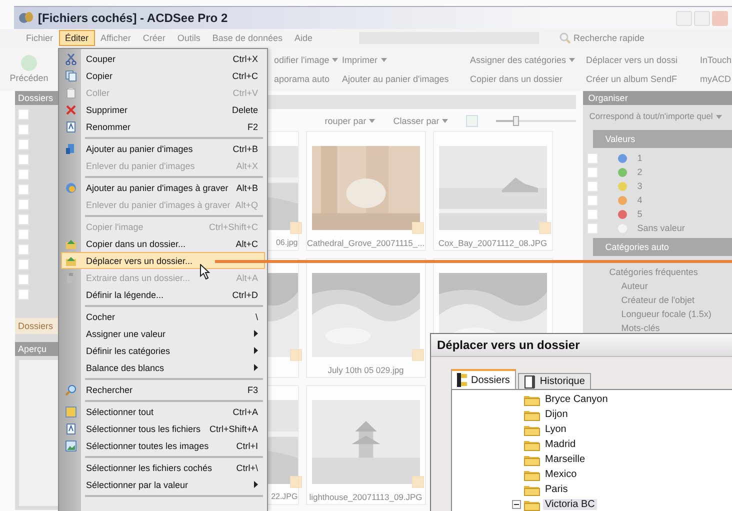 The width and height of the screenshot is (732, 511). I want to click on slider-thumb, so click(516, 121).